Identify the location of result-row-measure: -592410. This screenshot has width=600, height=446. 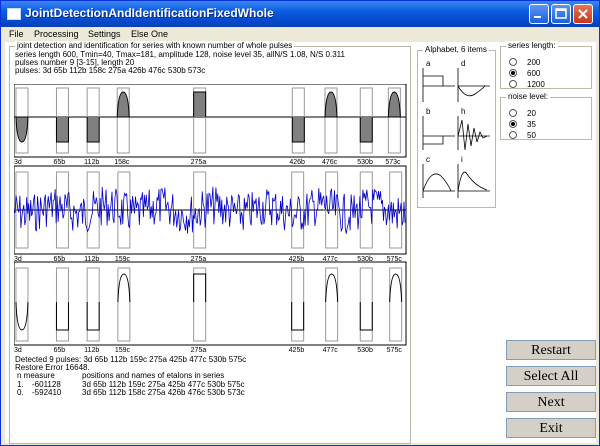
(47, 392).